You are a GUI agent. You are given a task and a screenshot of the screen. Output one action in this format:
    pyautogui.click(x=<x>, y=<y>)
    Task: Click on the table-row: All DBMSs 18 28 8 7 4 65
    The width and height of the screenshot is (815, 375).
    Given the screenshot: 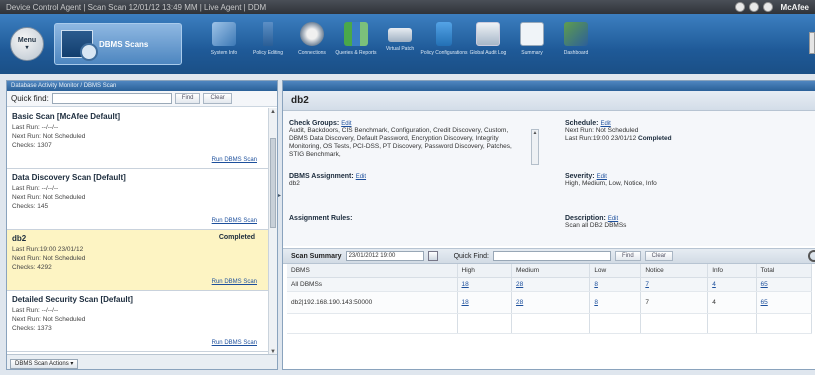 What is the action you would take?
    pyautogui.click(x=550, y=284)
    